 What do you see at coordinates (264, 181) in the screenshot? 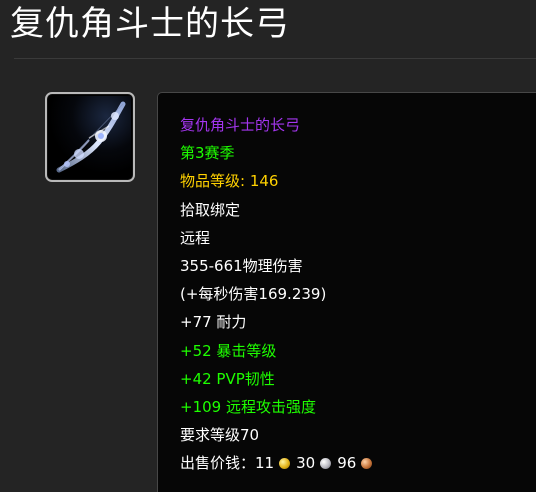
I see `item-level-value: 146` at bounding box center [264, 181].